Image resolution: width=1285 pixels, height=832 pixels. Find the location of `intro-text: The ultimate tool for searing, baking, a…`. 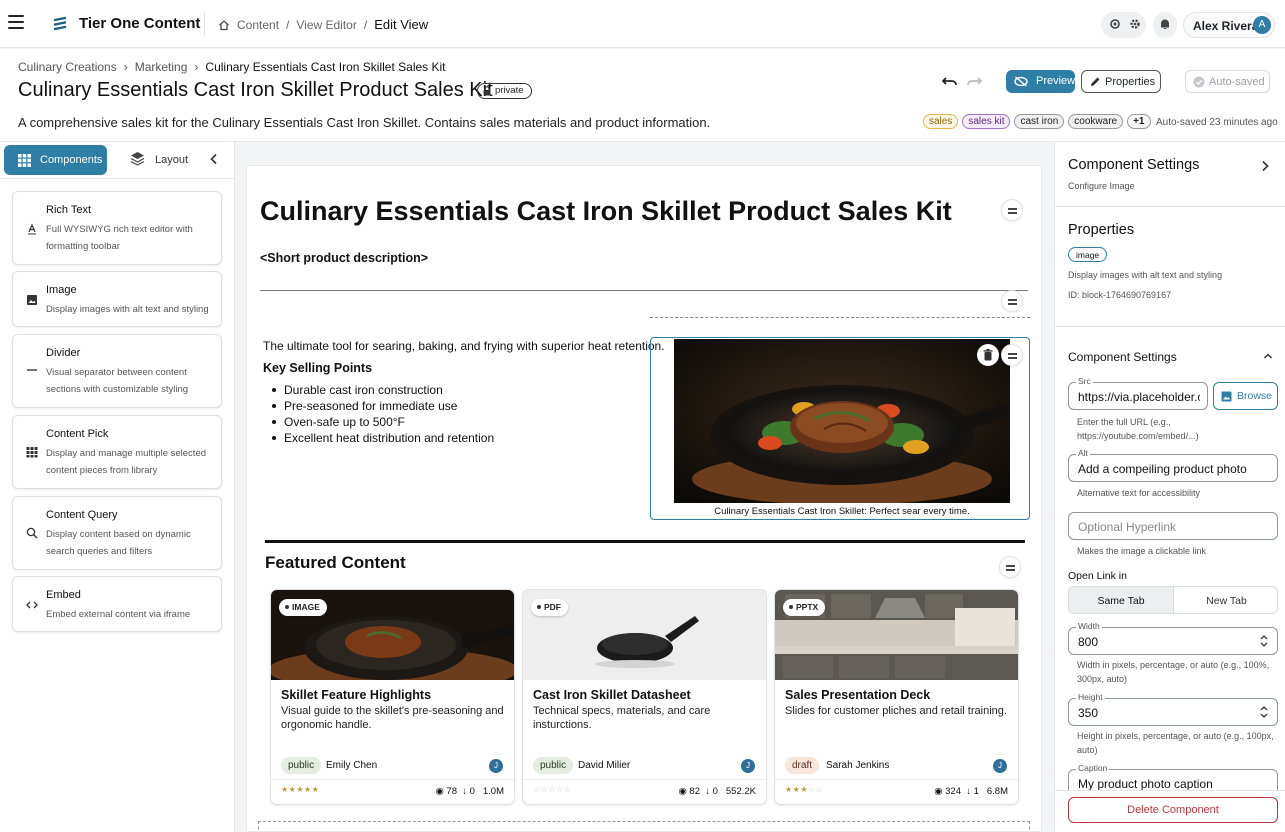

intro-text: The ultimate tool for searing, baking, a… is located at coordinates (464, 346).